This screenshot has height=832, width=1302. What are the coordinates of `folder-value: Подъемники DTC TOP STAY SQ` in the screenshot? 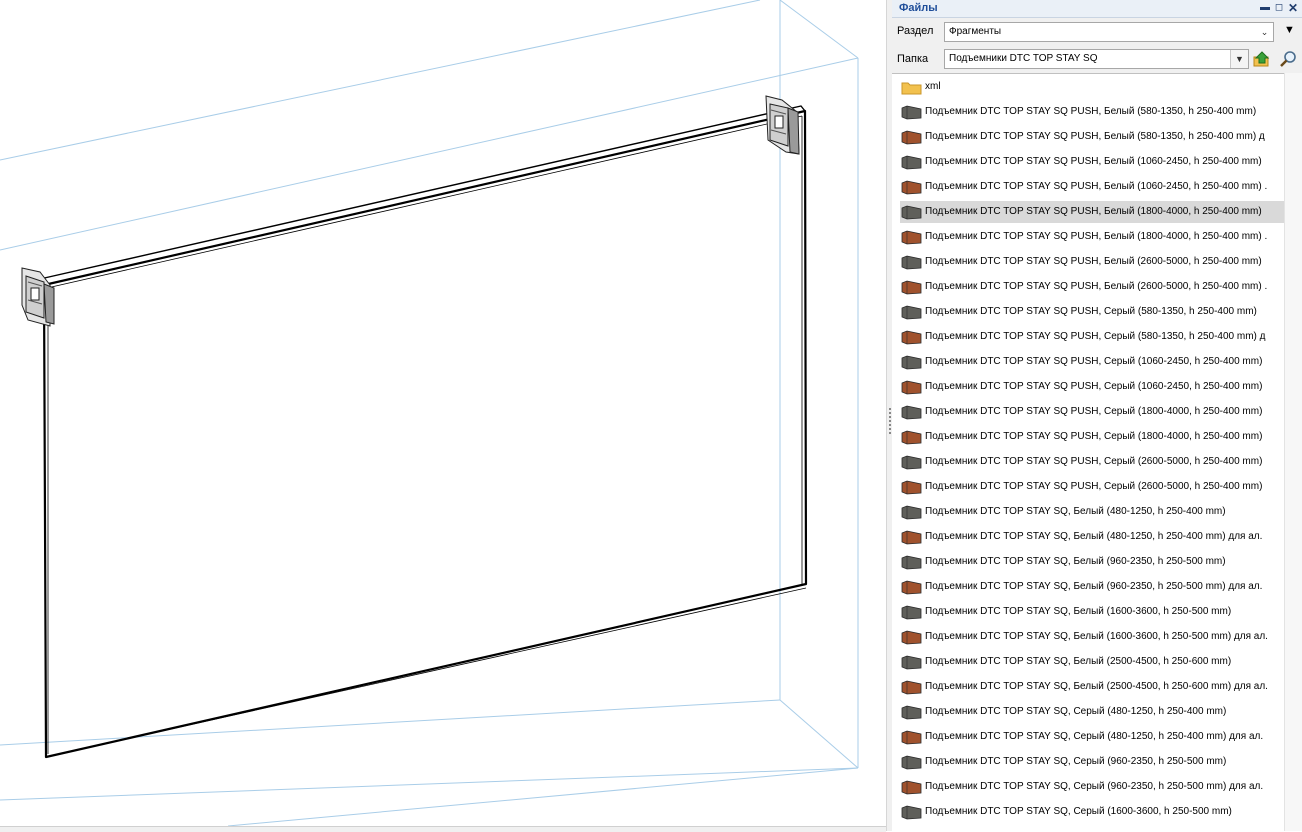 It's located at (1023, 58).